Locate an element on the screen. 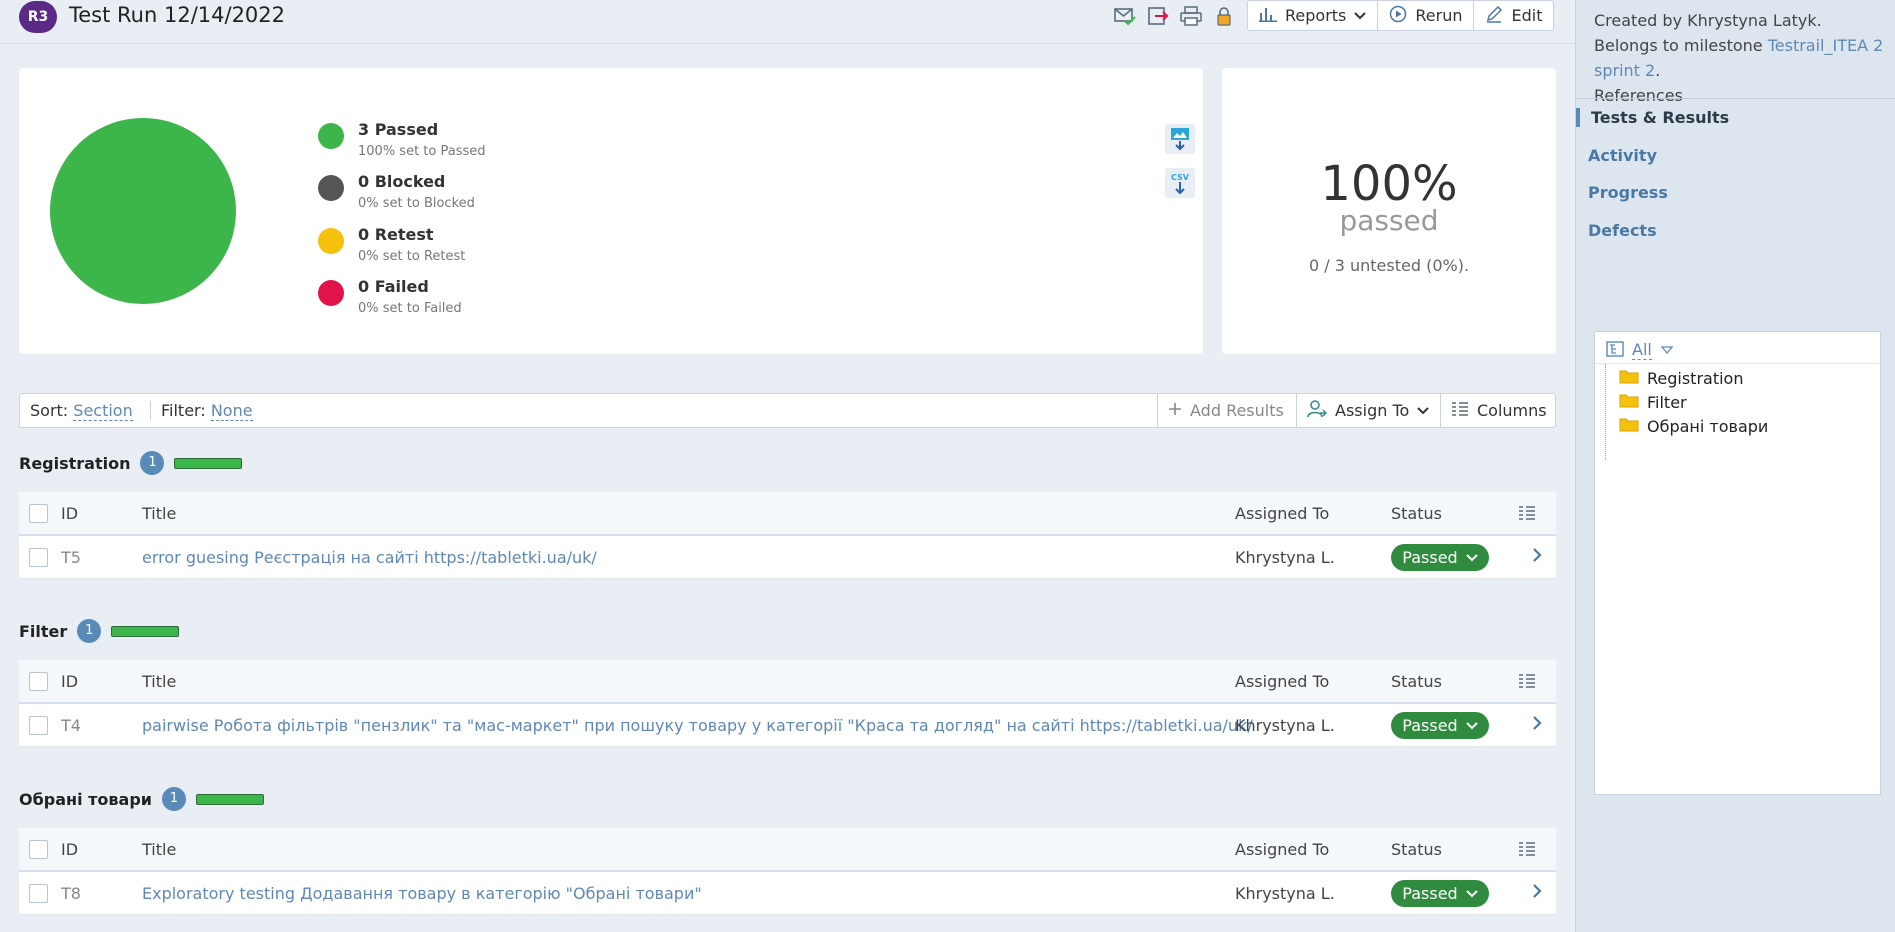  download-csv-icon: CSV is located at coordinates (1180, 184).